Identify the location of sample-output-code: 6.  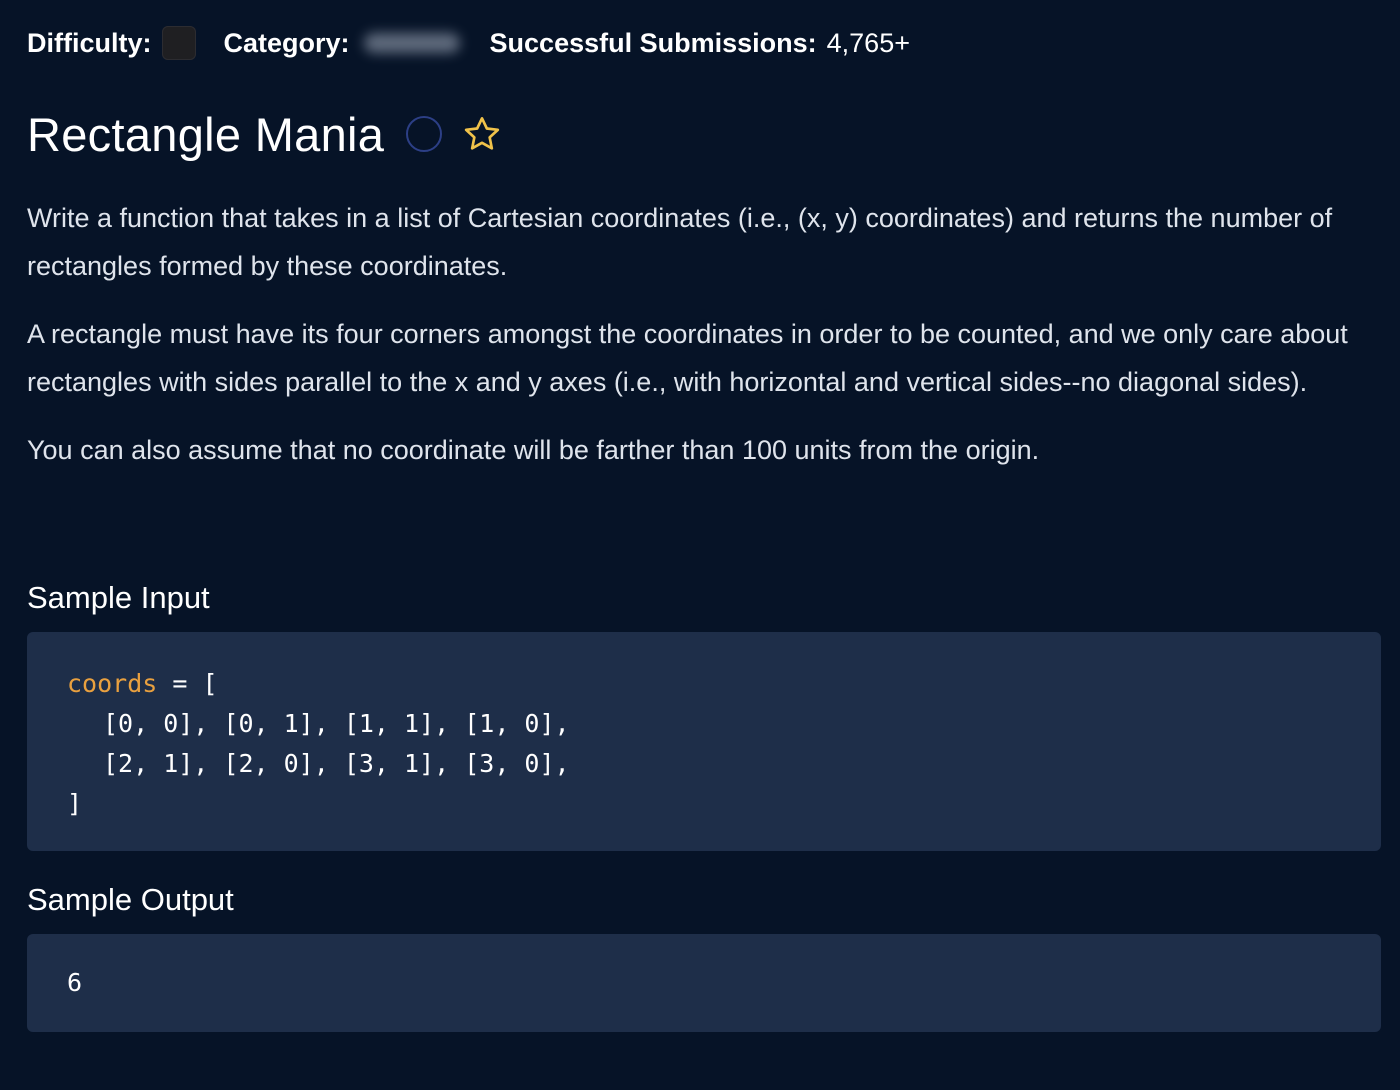
(704, 983).